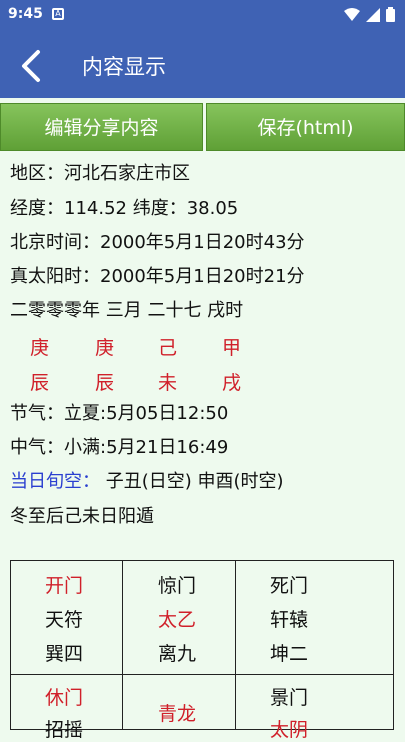  I want to click on palace-door: 死门, so click(289, 586).